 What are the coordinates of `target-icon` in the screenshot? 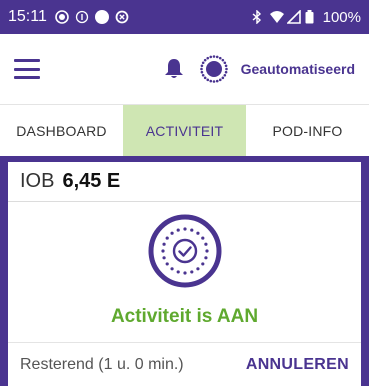 It's located at (122, 17).